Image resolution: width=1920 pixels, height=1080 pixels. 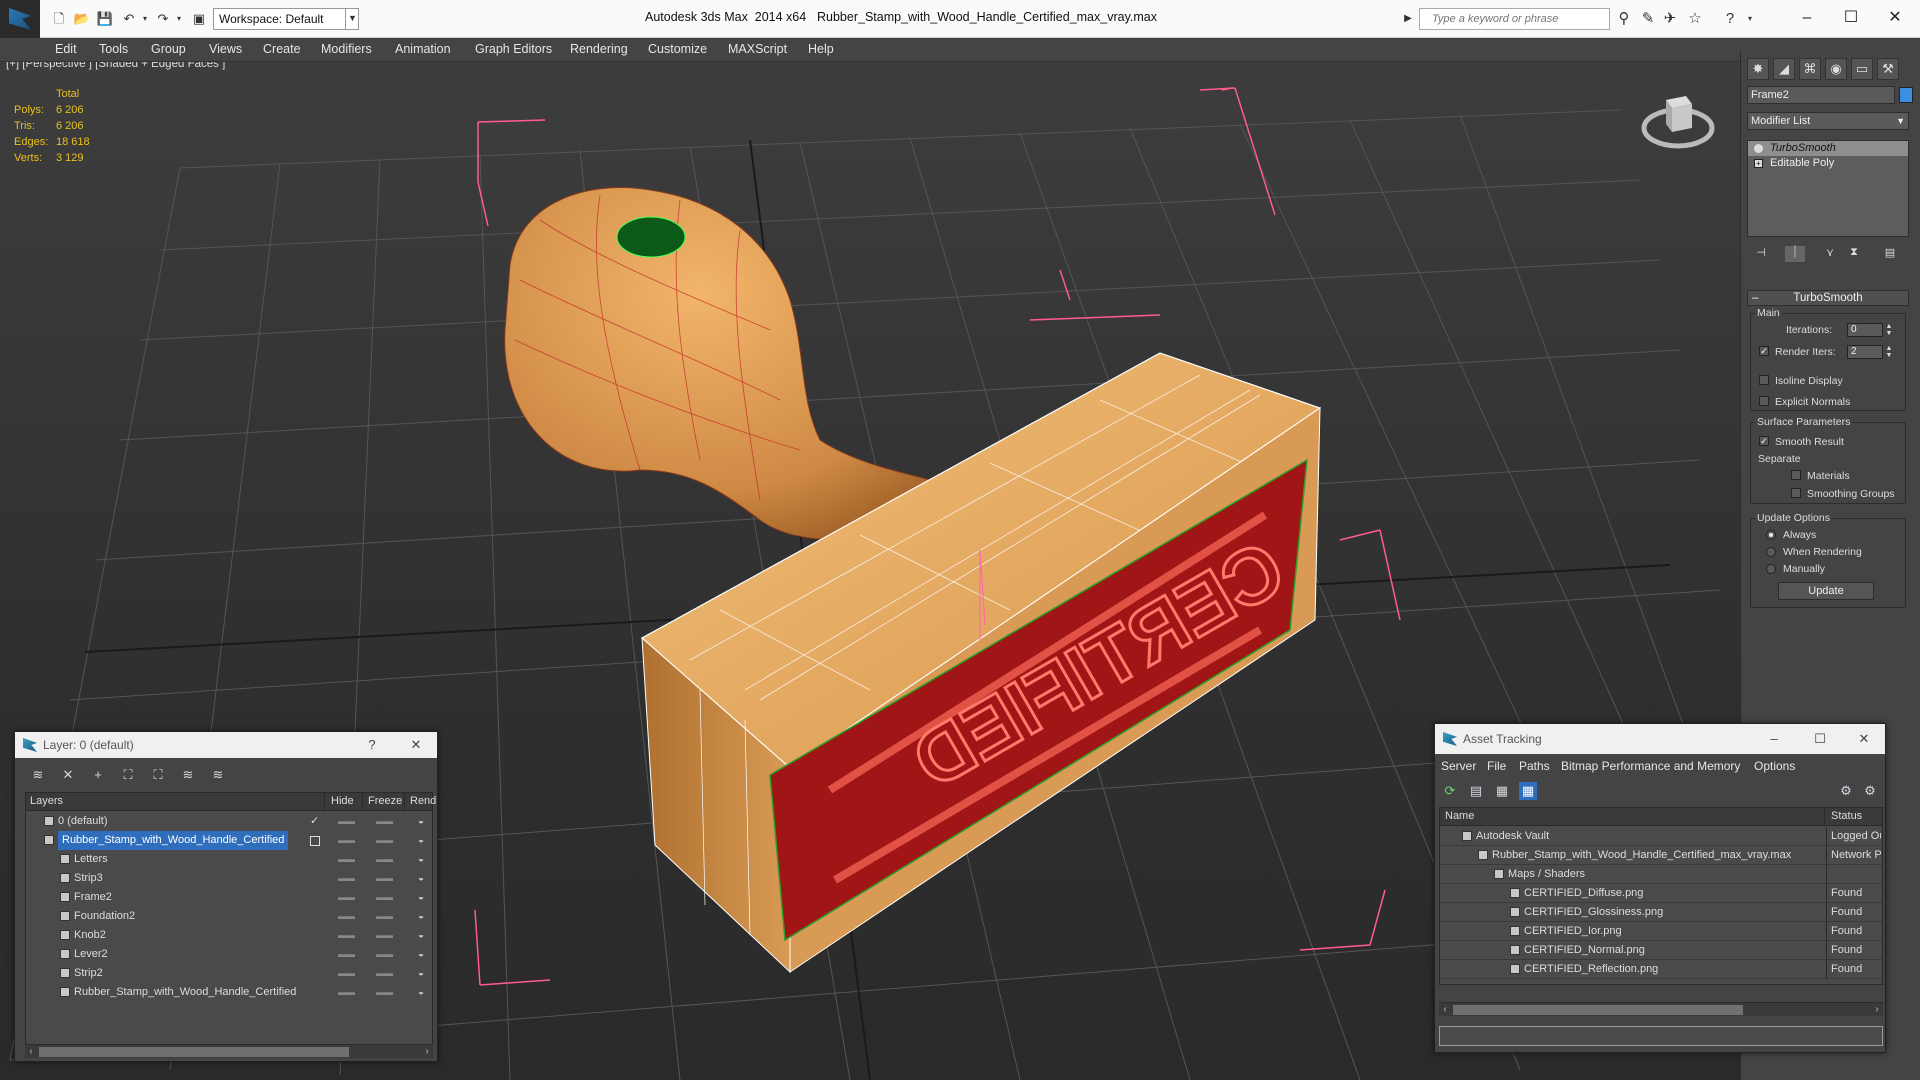 What do you see at coordinates (1764, 401) in the screenshot?
I see `explicit-normals-checkbox` at bounding box center [1764, 401].